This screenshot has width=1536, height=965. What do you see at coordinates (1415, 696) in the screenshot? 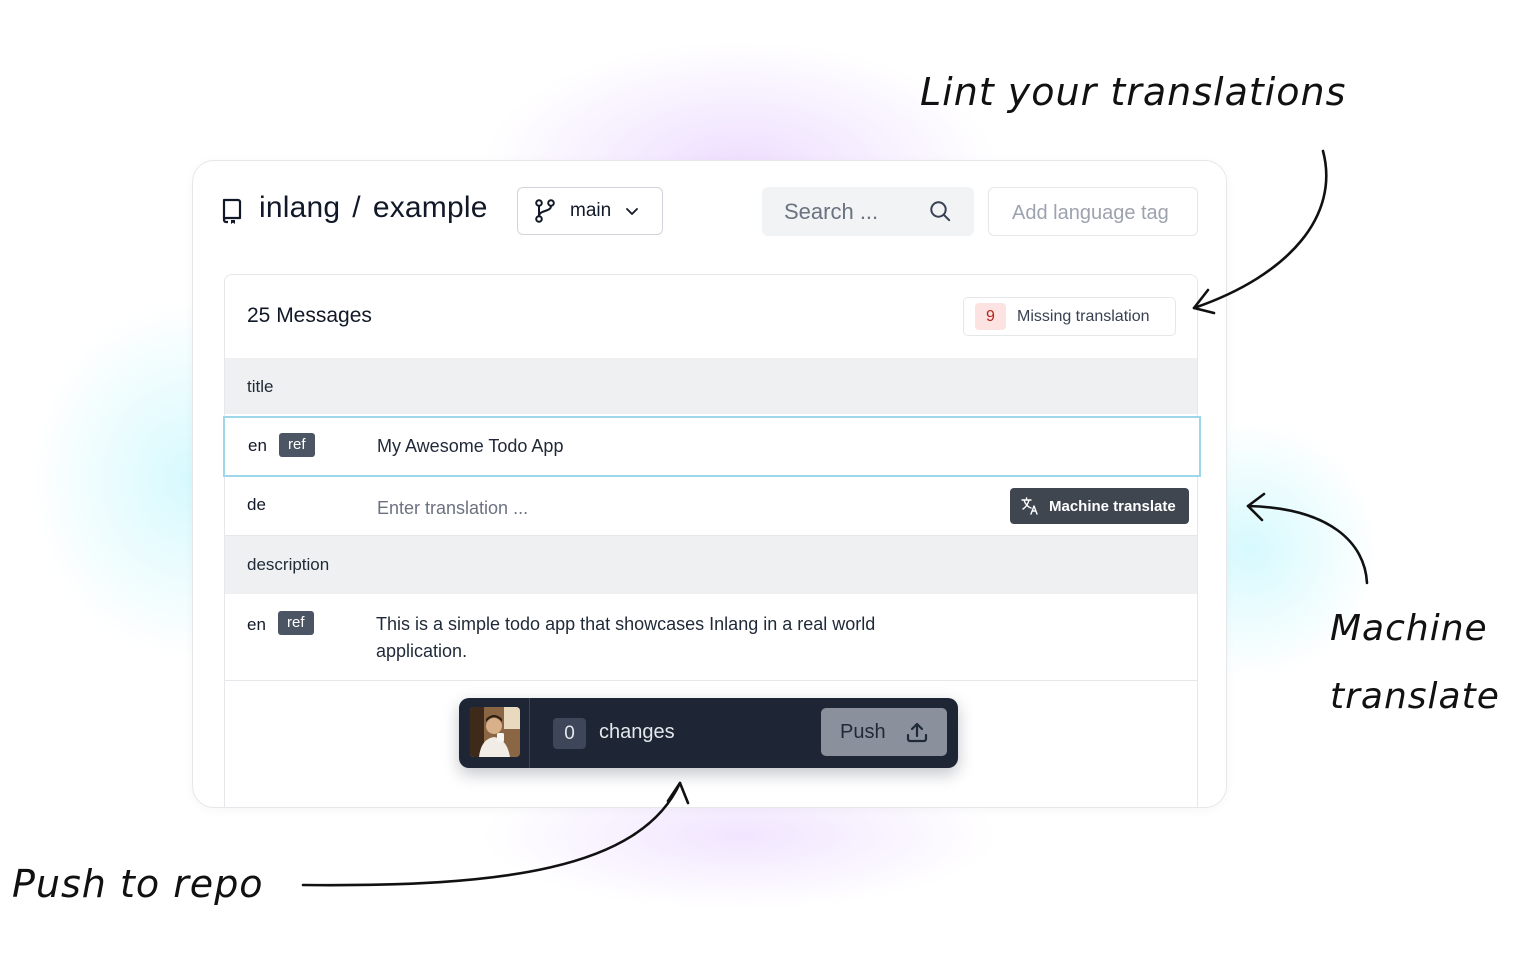
I see `annotation-machine-line2: translate` at bounding box center [1415, 696].